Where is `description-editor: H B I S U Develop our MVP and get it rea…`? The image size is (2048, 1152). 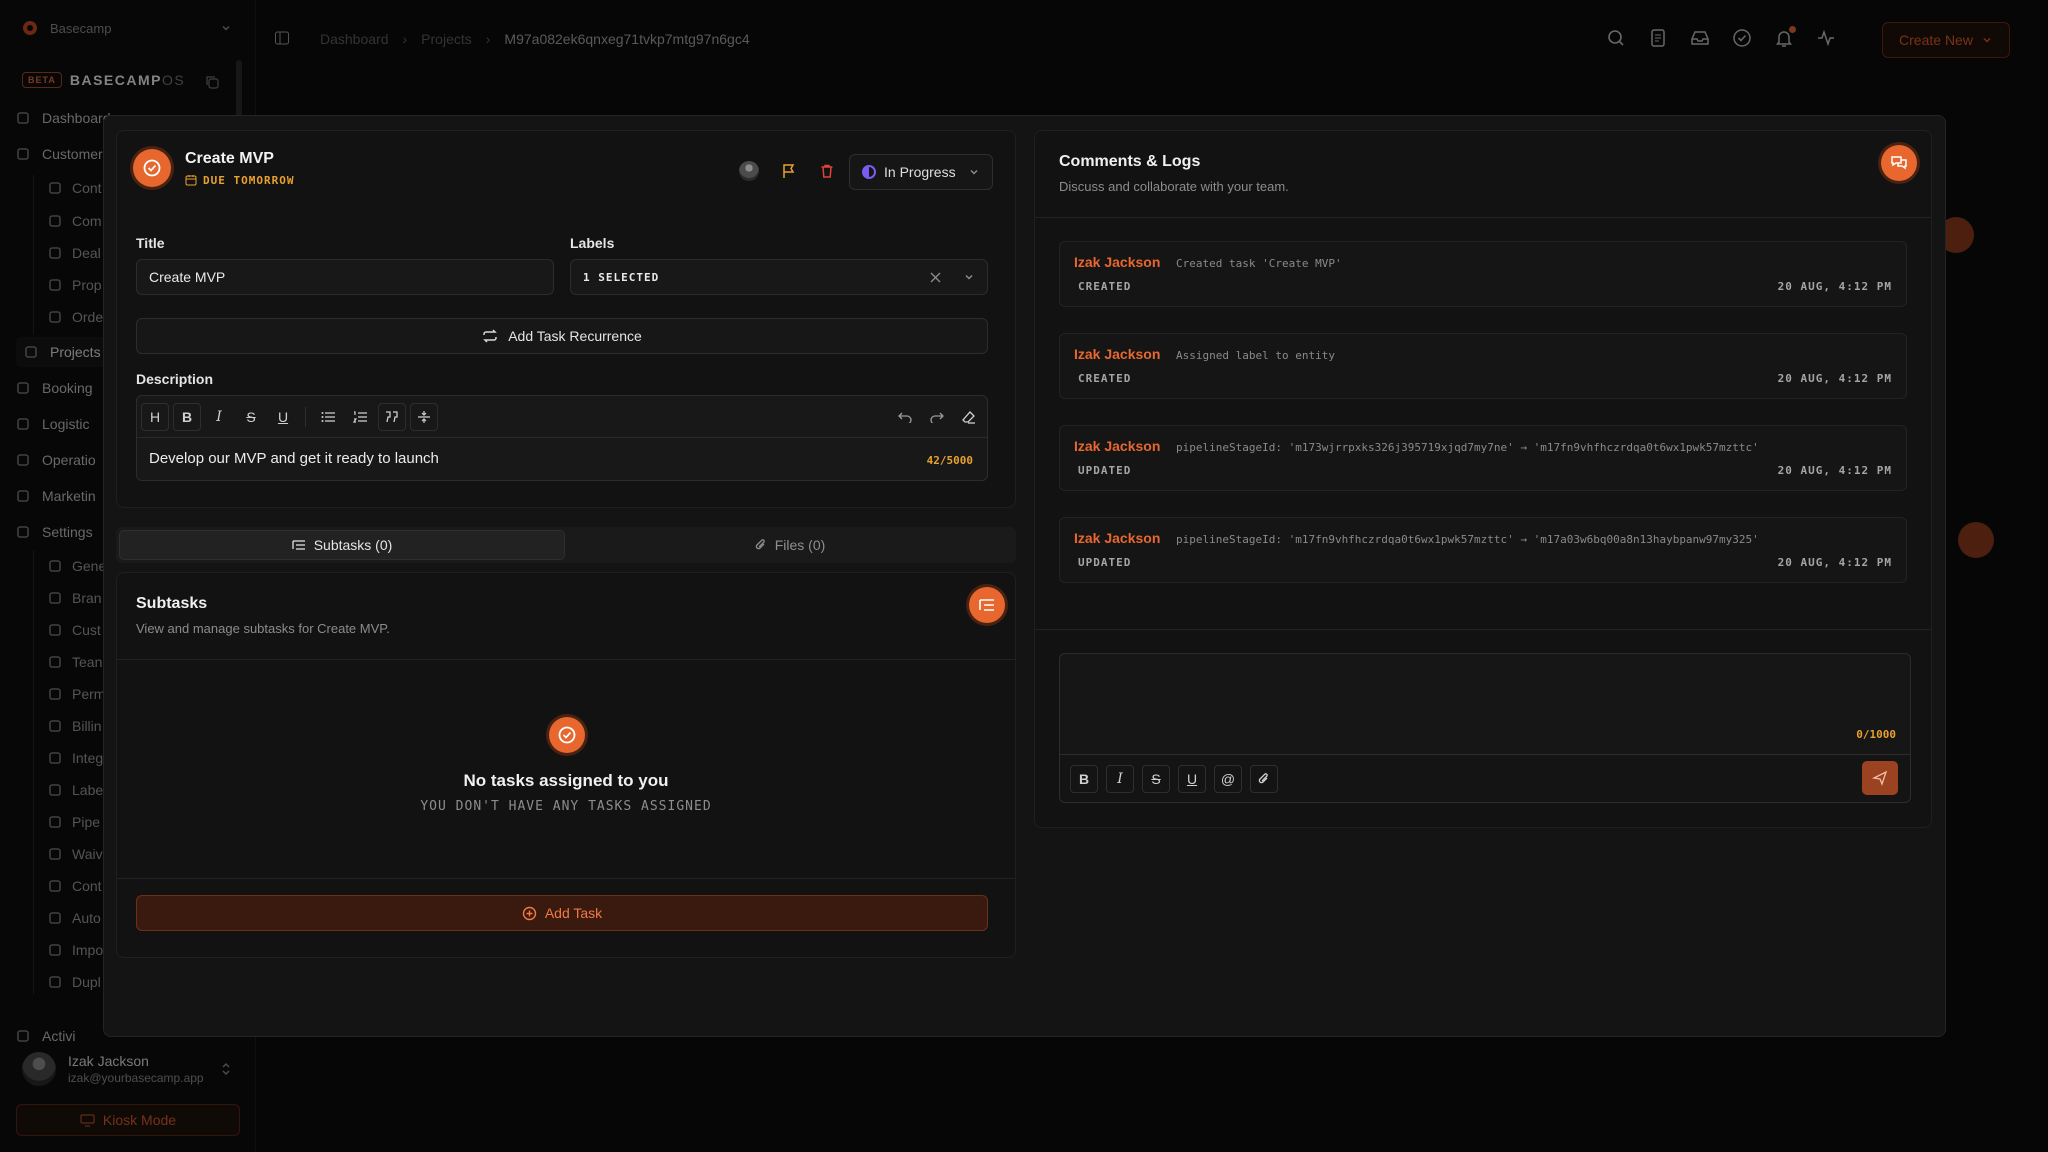
description-editor: H B I S U Develop our MVP and get it rea… is located at coordinates (562, 438).